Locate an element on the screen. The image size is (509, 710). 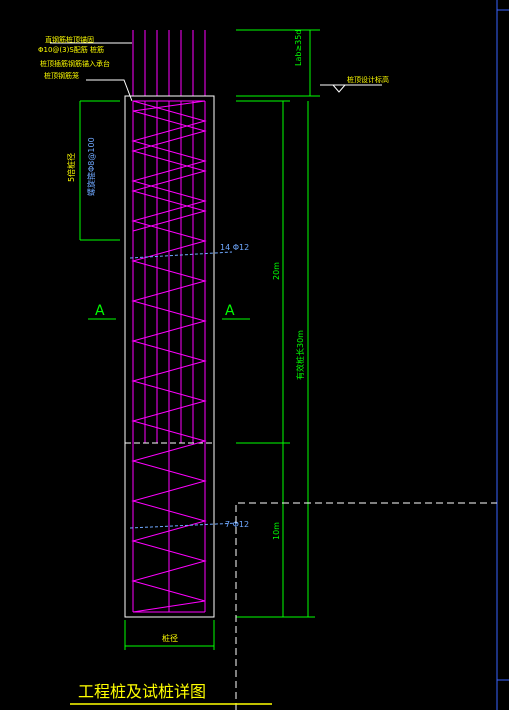
note-line-3: 桩顶插筋钢筋锚入承台 is located at coordinates (75, 63).